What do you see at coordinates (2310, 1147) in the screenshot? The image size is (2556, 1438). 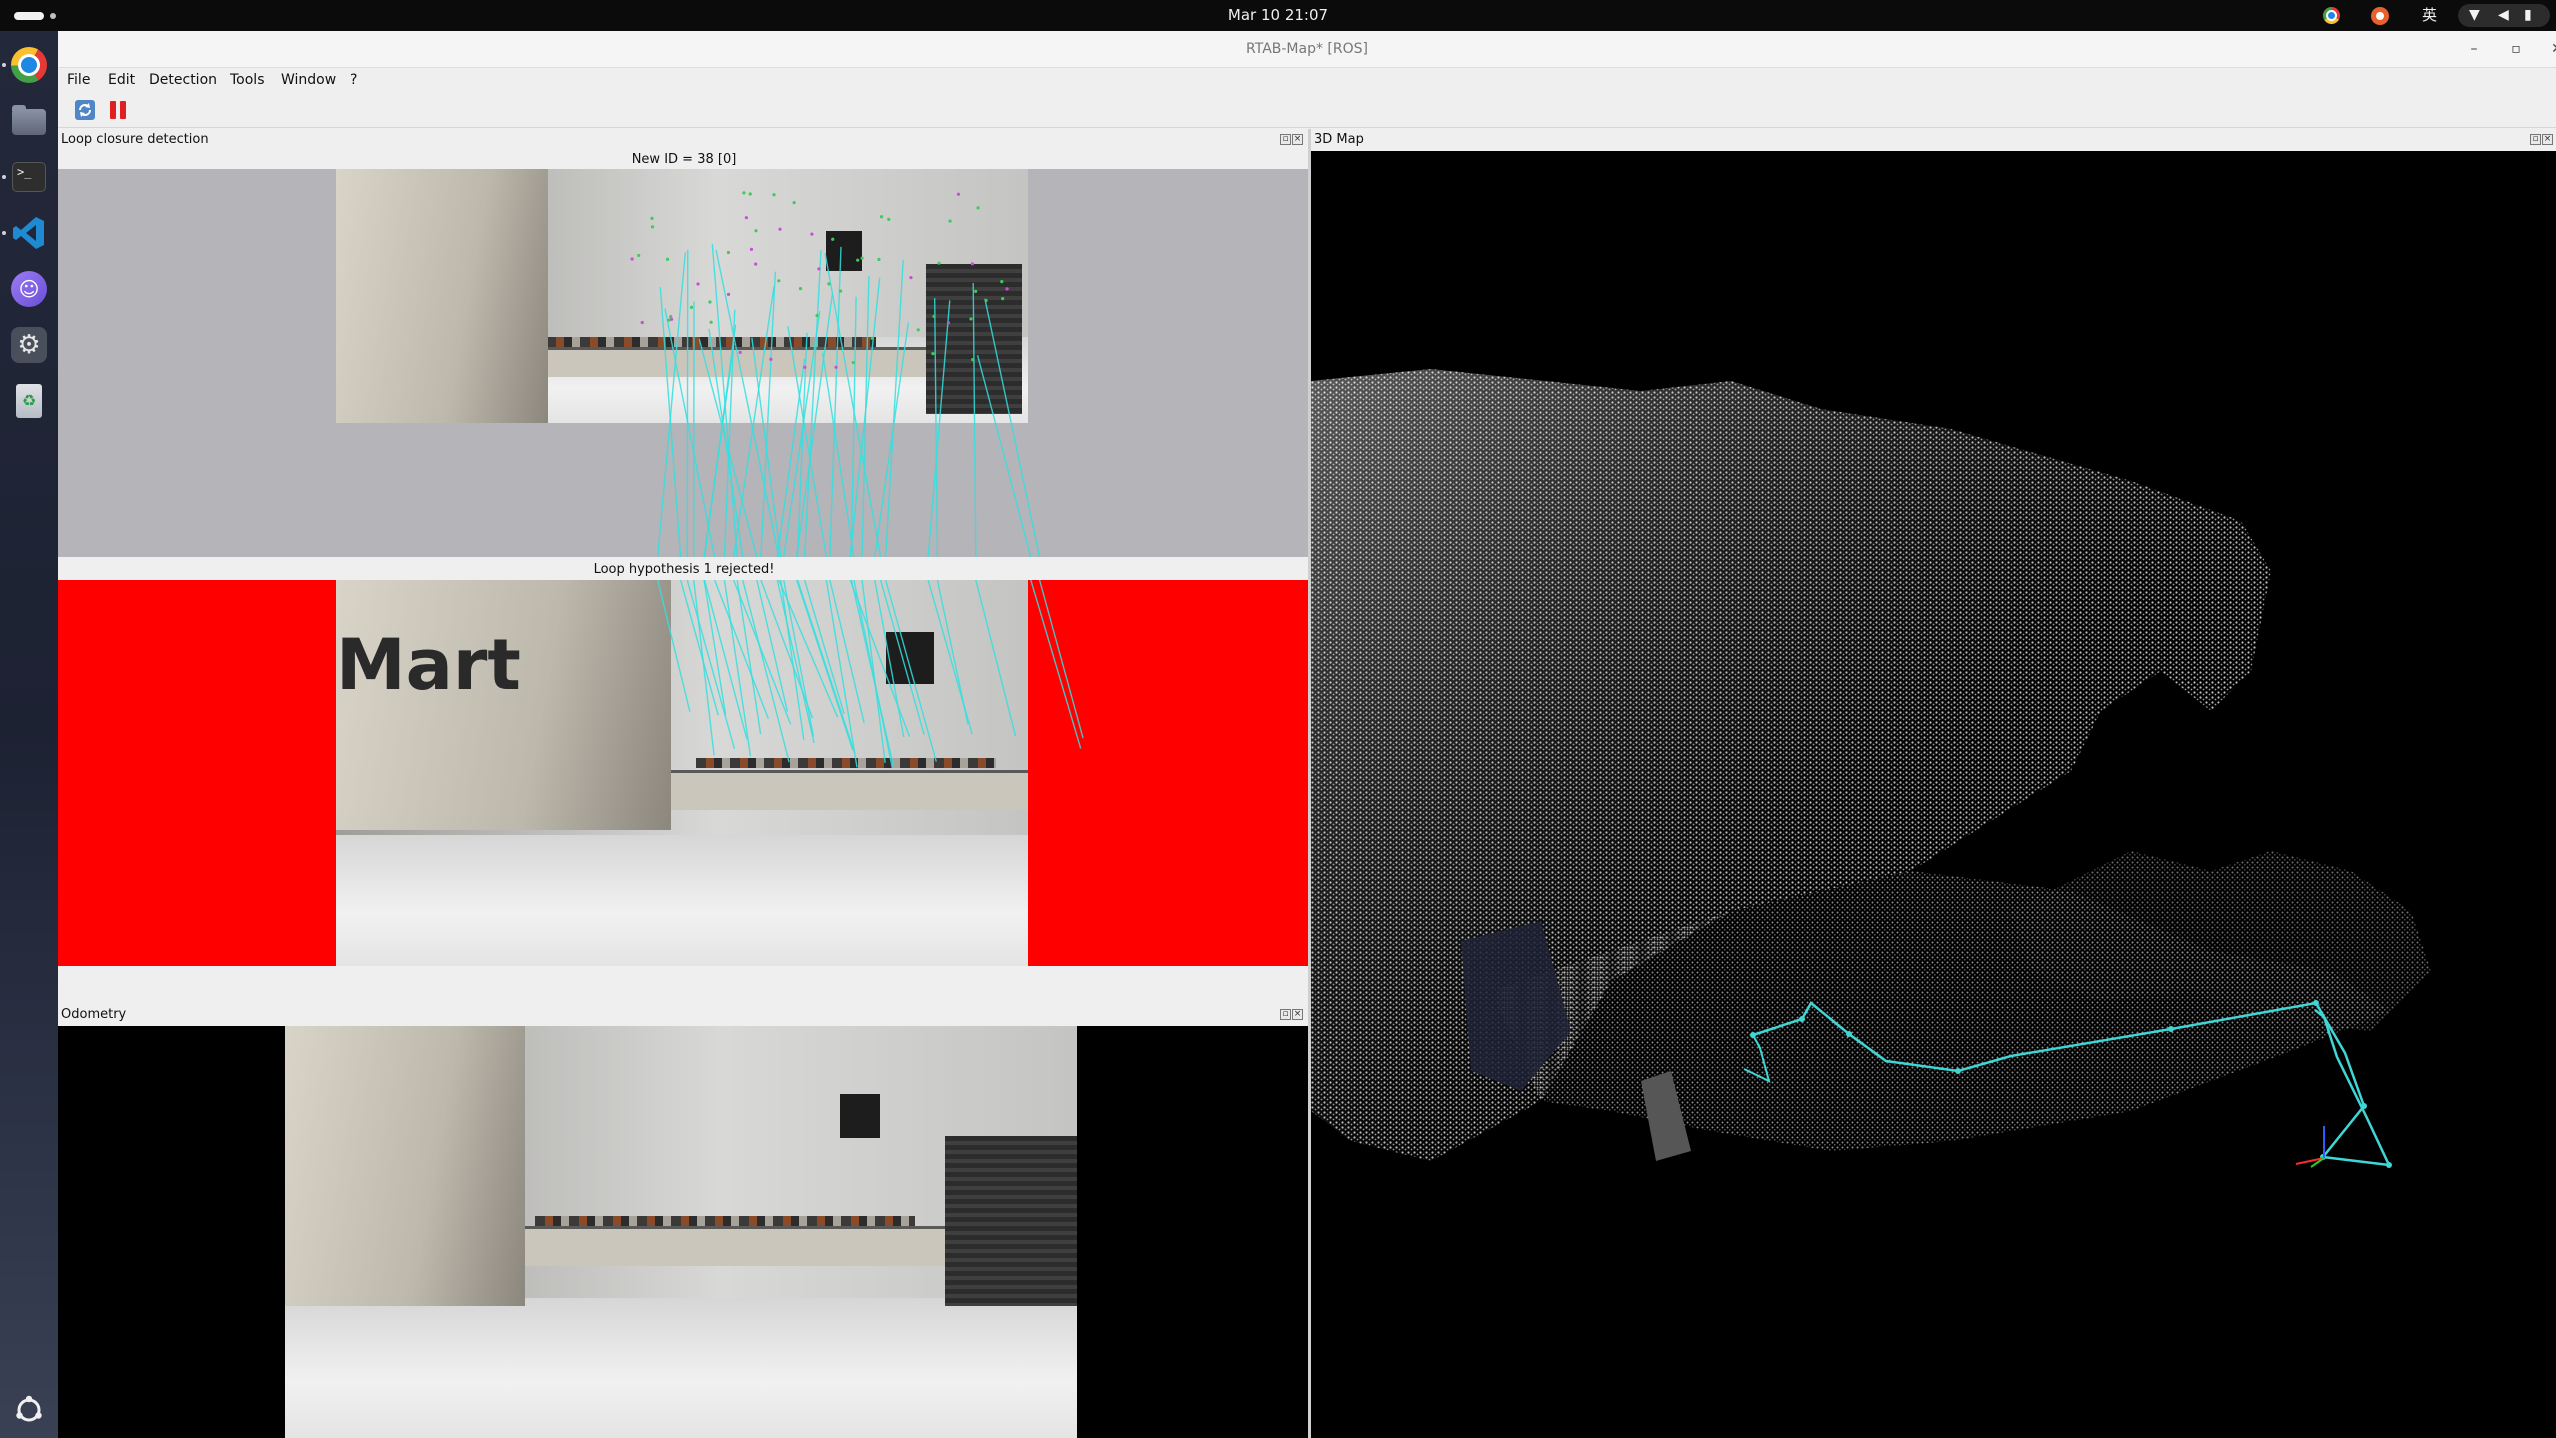 I see `pose-axes` at bounding box center [2310, 1147].